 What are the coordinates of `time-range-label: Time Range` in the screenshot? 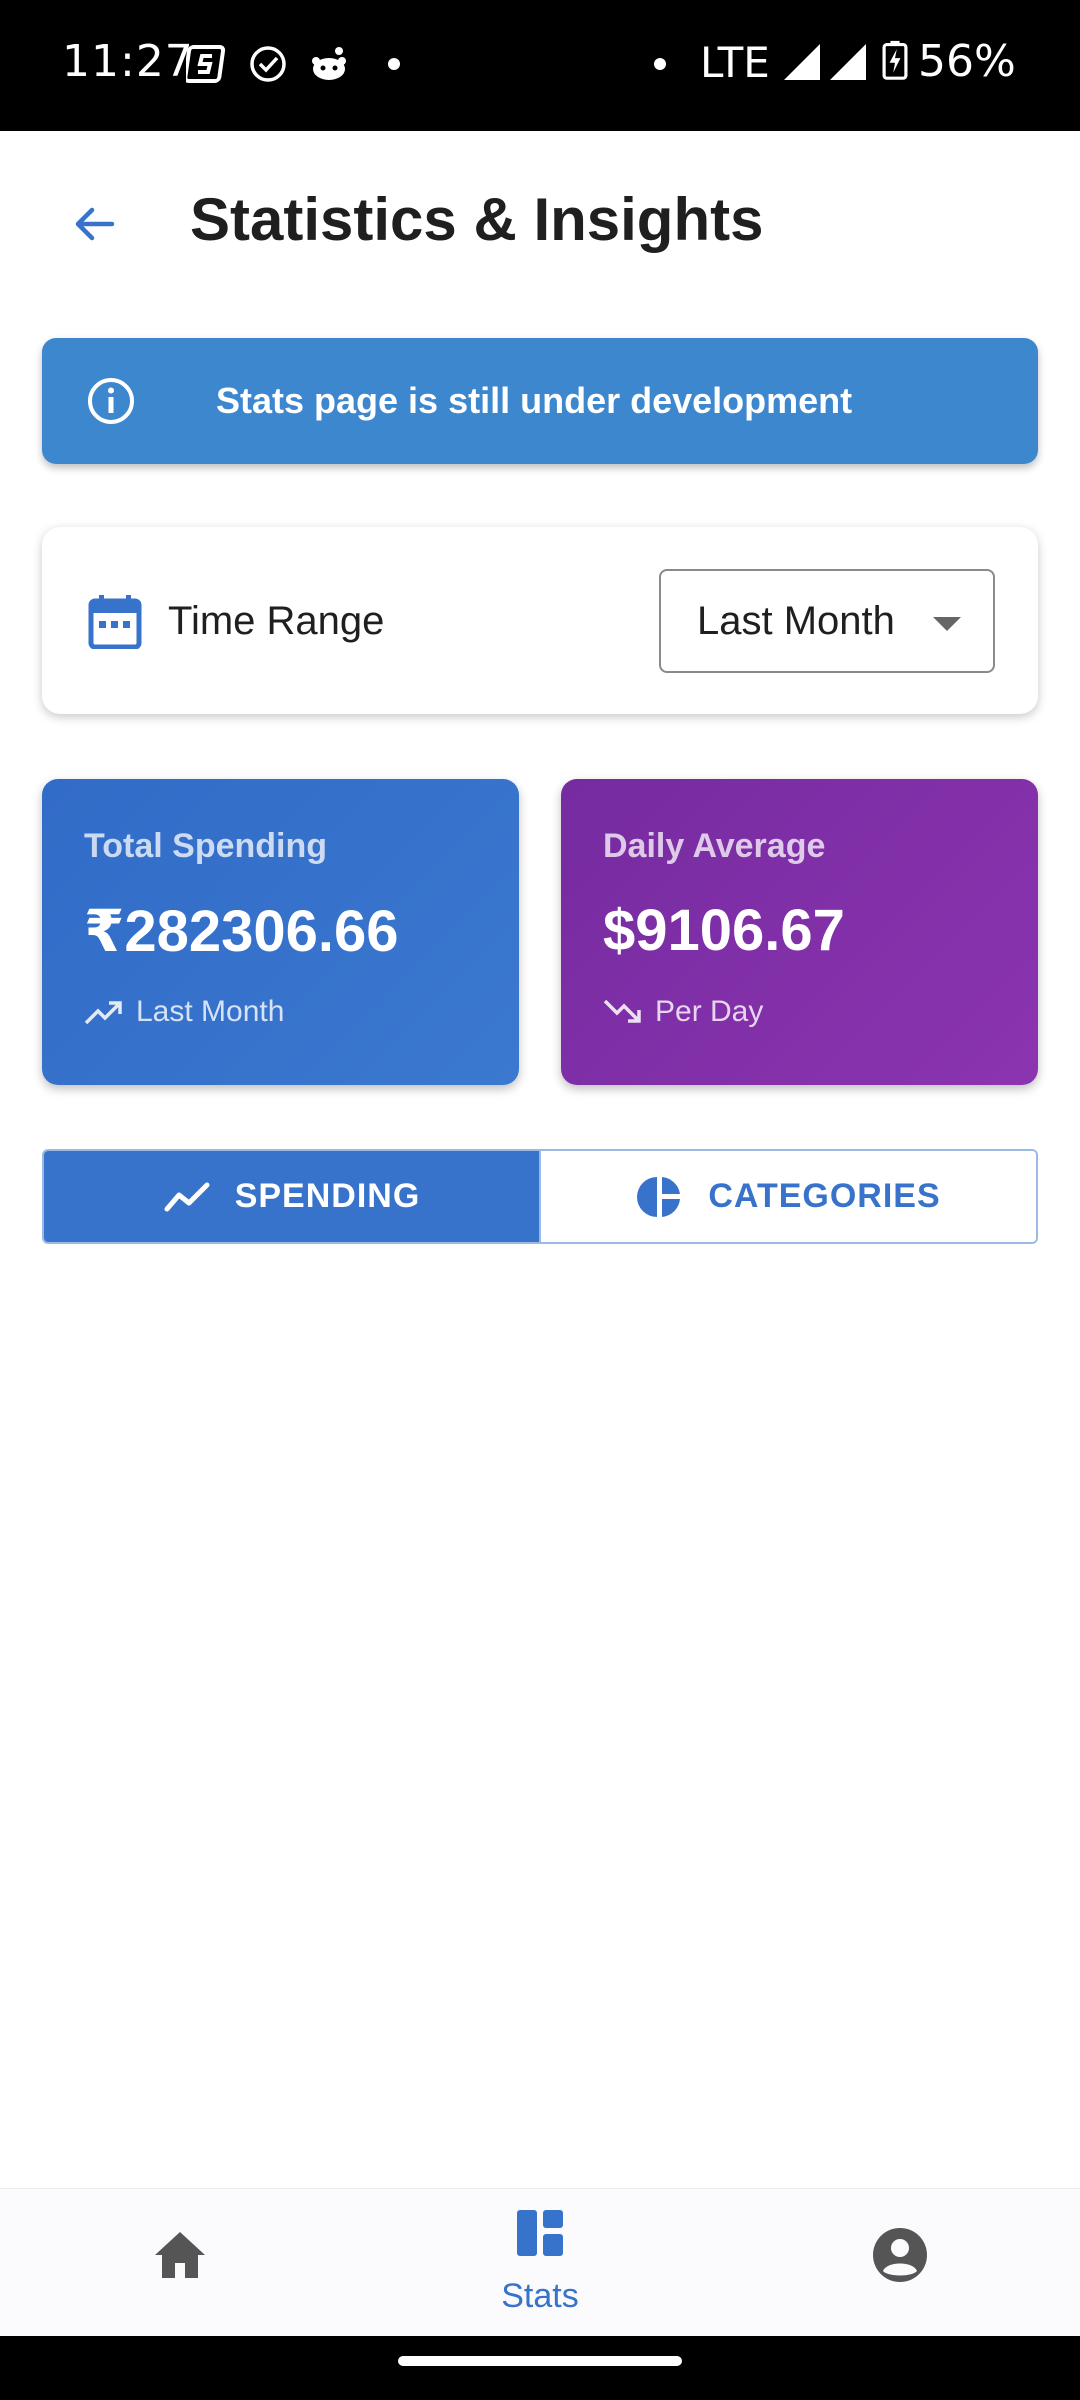 It's located at (276, 621).